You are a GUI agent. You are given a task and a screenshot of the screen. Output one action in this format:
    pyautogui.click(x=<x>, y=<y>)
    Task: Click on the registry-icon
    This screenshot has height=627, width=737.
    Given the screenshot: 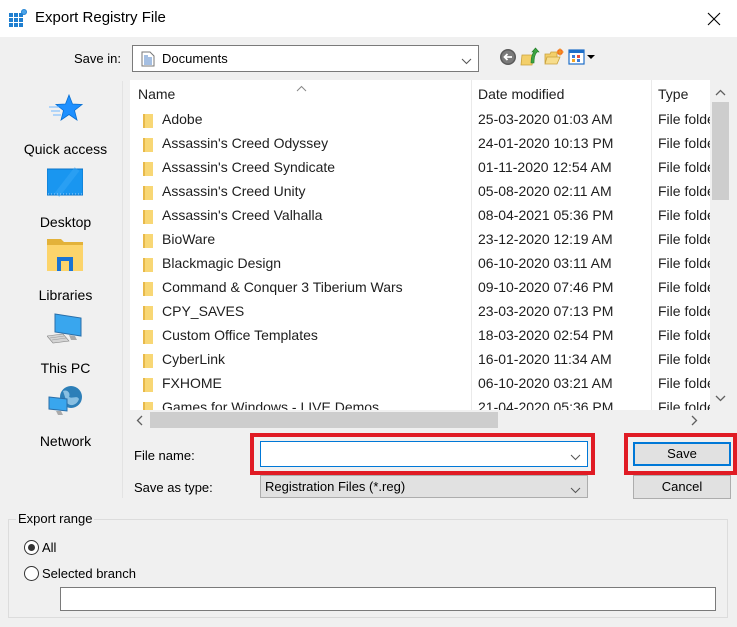 What is the action you would take?
    pyautogui.click(x=18, y=18)
    